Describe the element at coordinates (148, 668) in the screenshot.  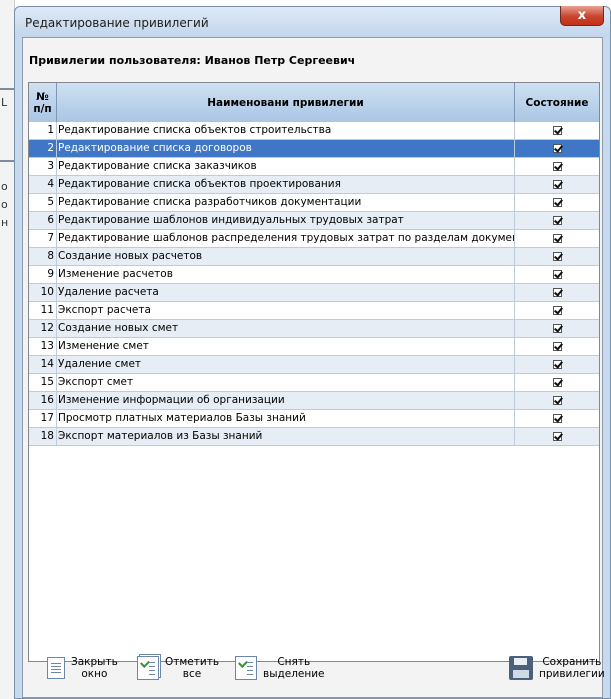
I see `check-all-icon` at that location.